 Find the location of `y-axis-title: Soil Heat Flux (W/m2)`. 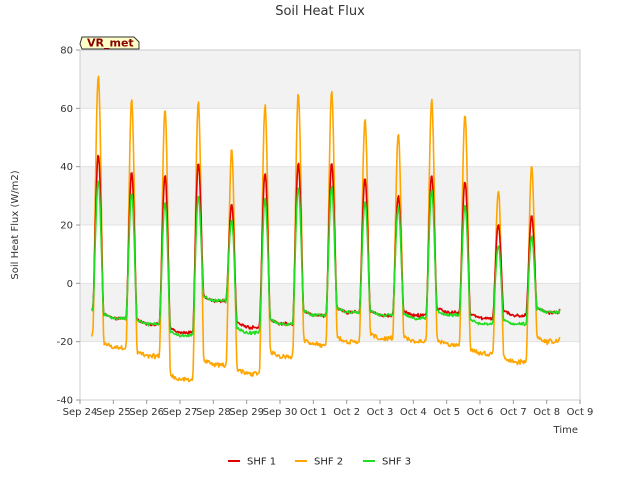

y-axis-title: Soil Heat Flux (W/m2) is located at coordinates (15, 224).